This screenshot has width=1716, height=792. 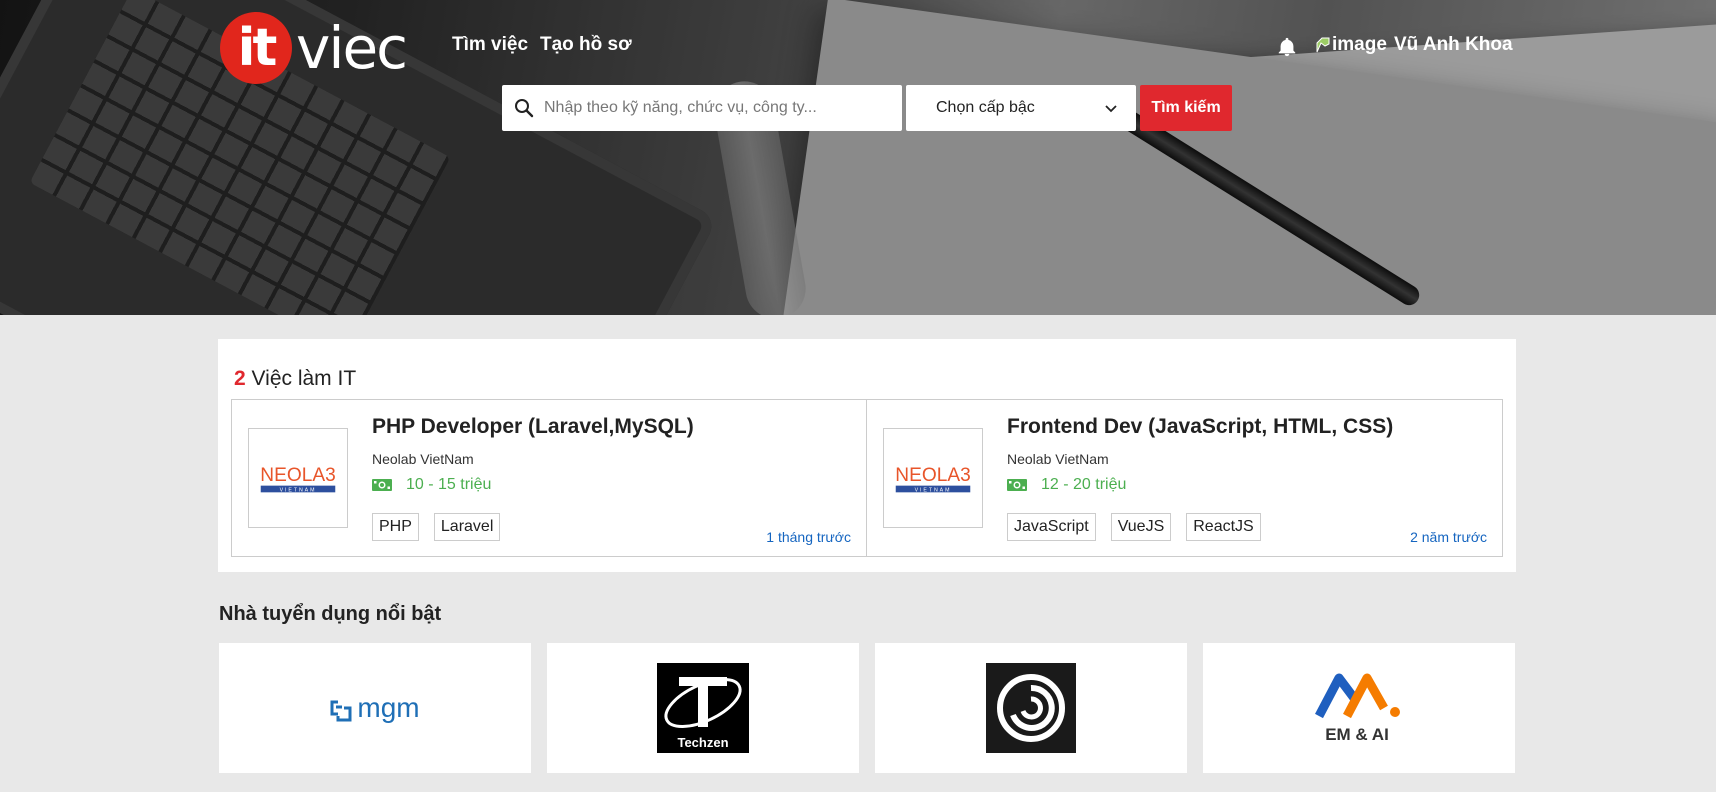 I want to click on employer-card-techzen: Techzen, so click(x=703, y=708).